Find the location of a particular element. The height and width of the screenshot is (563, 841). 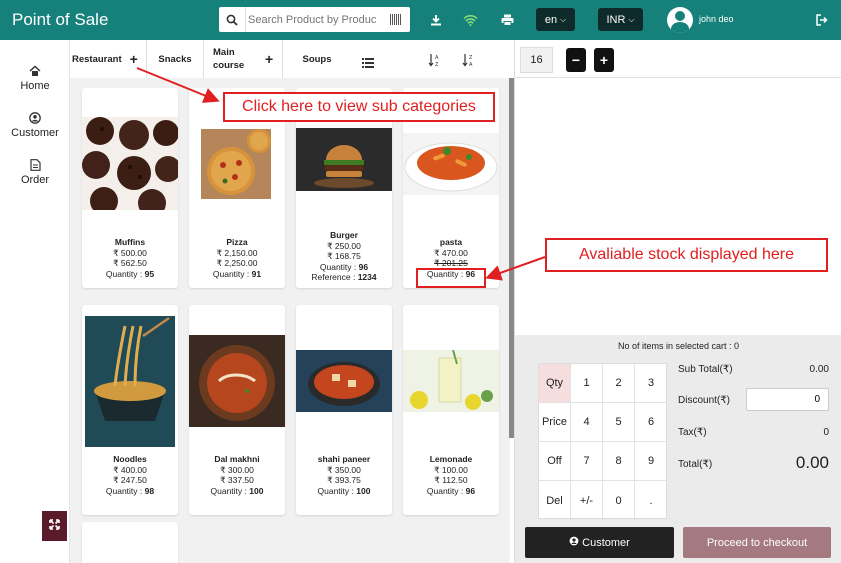

list-icon is located at coordinates (368, 62).